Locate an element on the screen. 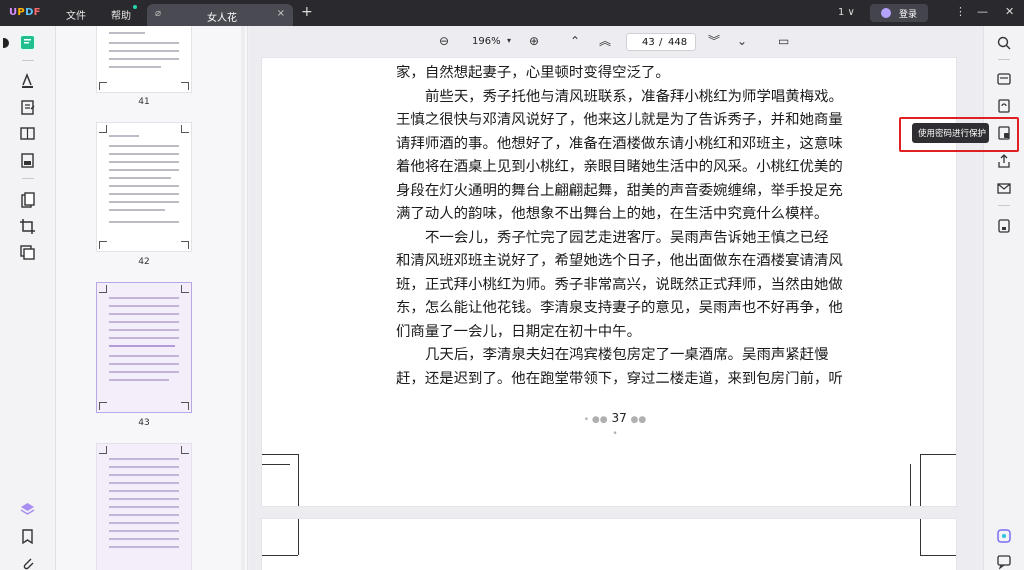  more-menu-icon: ⋮ is located at coordinates (960, 12).